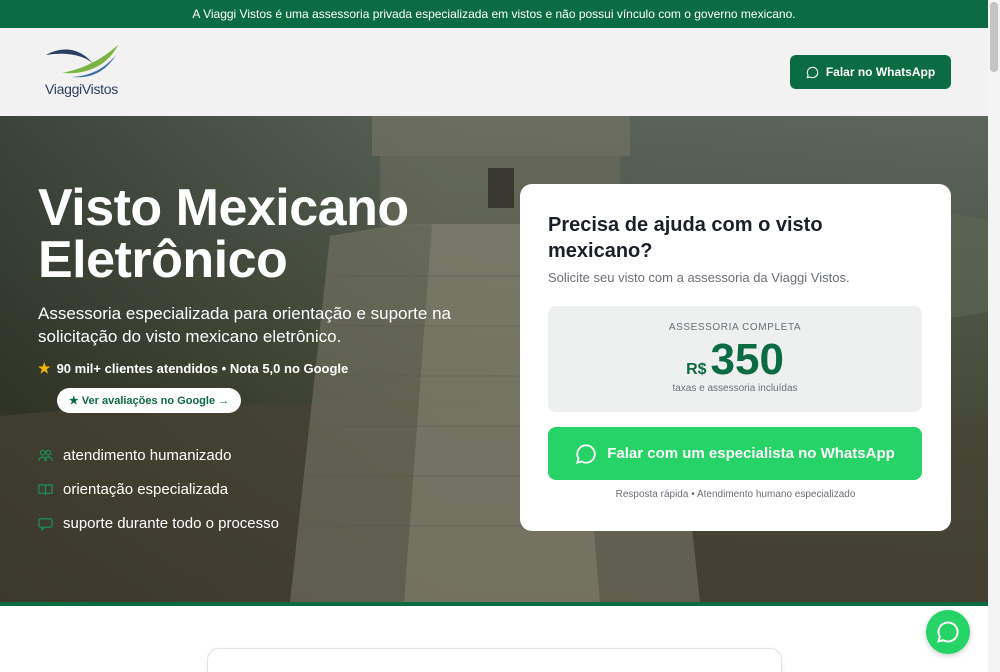  Describe the element at coordinates (45, 489) in the screenshot. I see `book-icon` at that location.